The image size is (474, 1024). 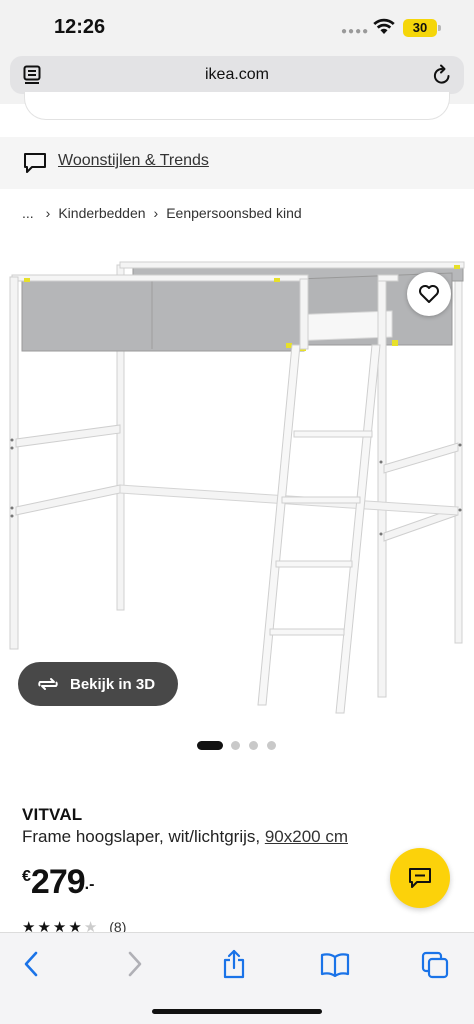 What do you see at coordinates (52, 814) in the screenshot?
I see `product-brand: VITVAL` at bounding box center [52, 814].